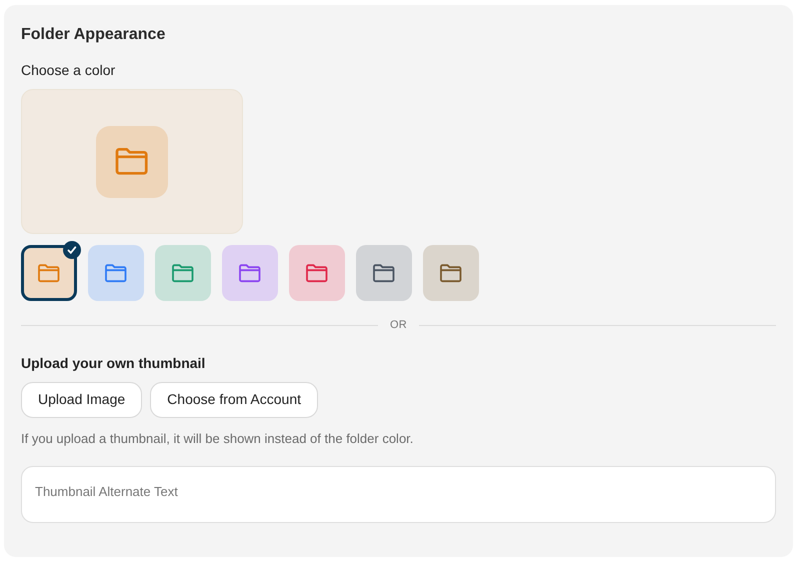  I want to click on section-title: Folder Appearance, so click(93, 35).